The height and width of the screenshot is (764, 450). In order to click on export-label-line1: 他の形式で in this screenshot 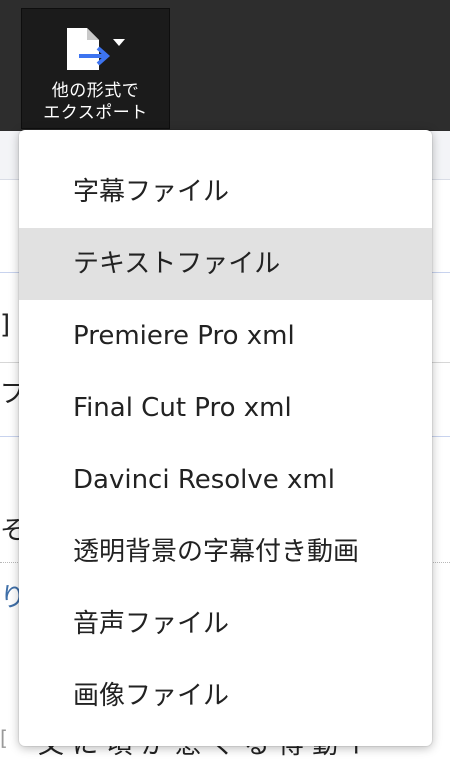, I will do `click(95, 91)`.